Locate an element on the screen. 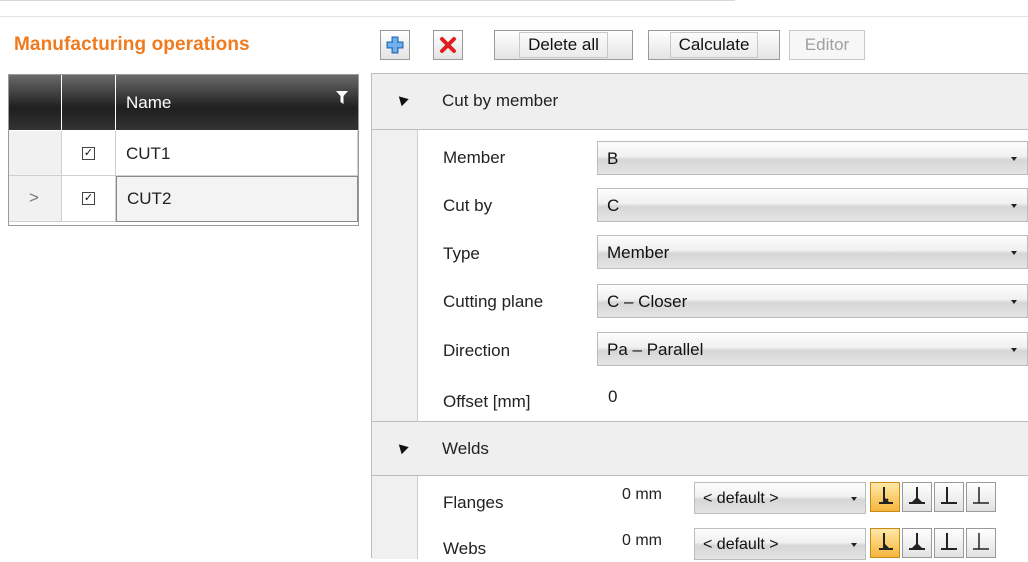 This screenshot has height=562, width=1028. editor-button: Editor is located at coordinates (827, 45).